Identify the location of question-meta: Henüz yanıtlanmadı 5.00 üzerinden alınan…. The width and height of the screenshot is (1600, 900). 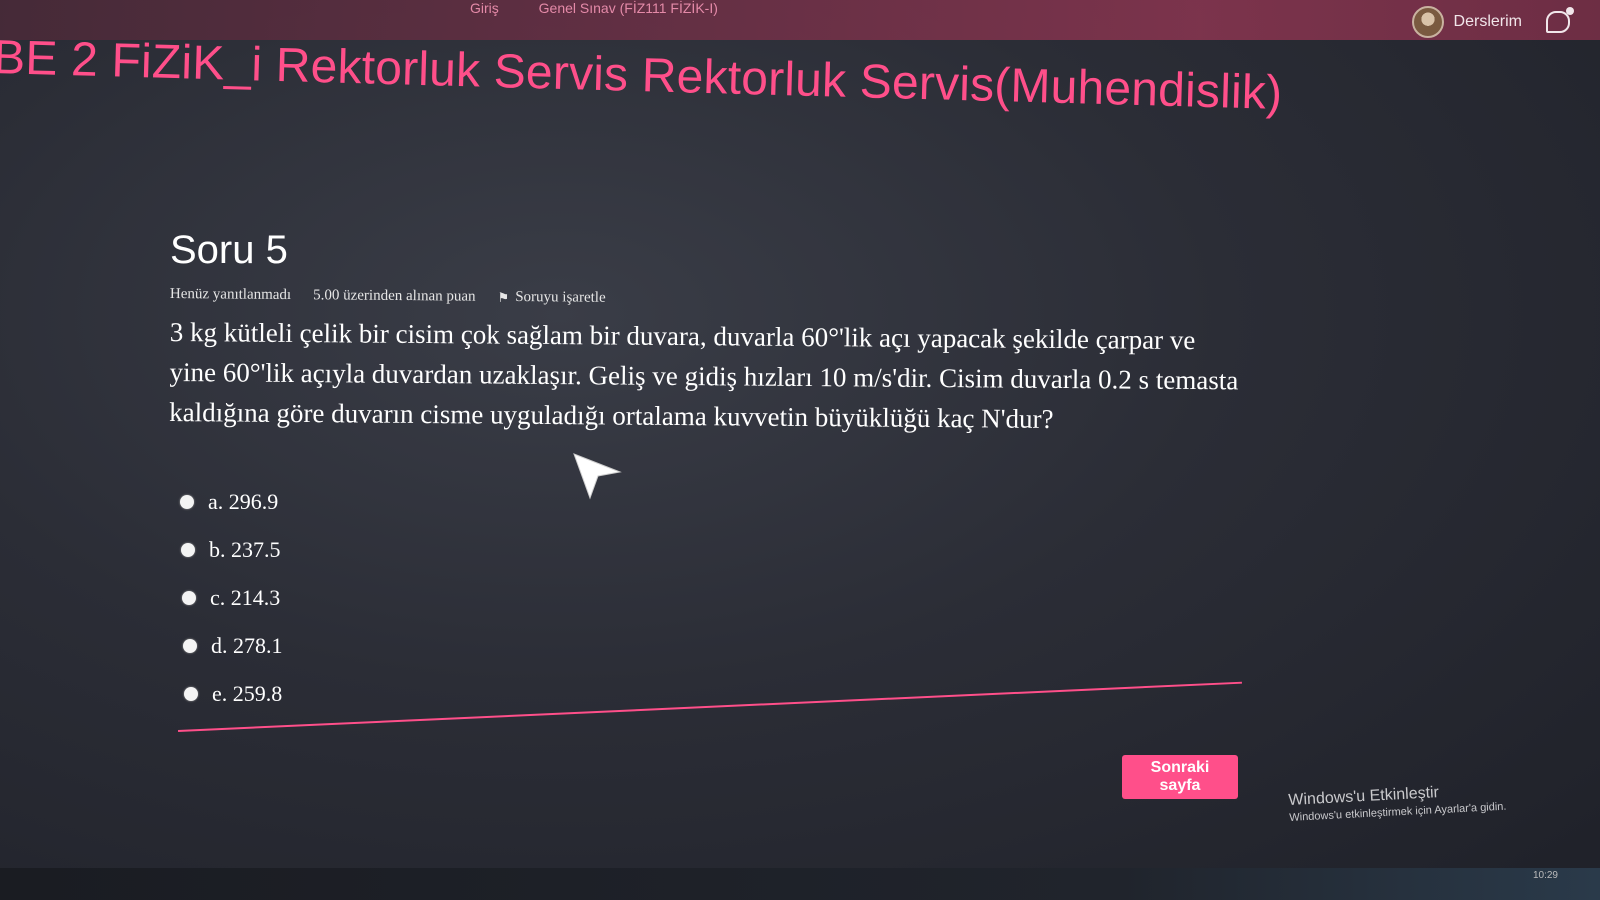
(388, 296).